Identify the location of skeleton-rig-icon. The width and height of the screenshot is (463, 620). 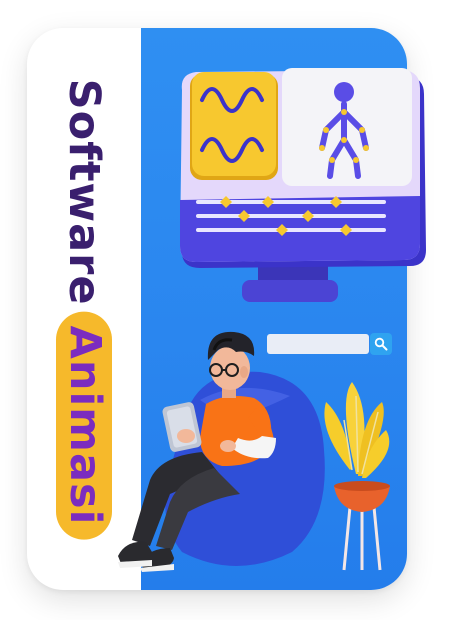
(347, 127).